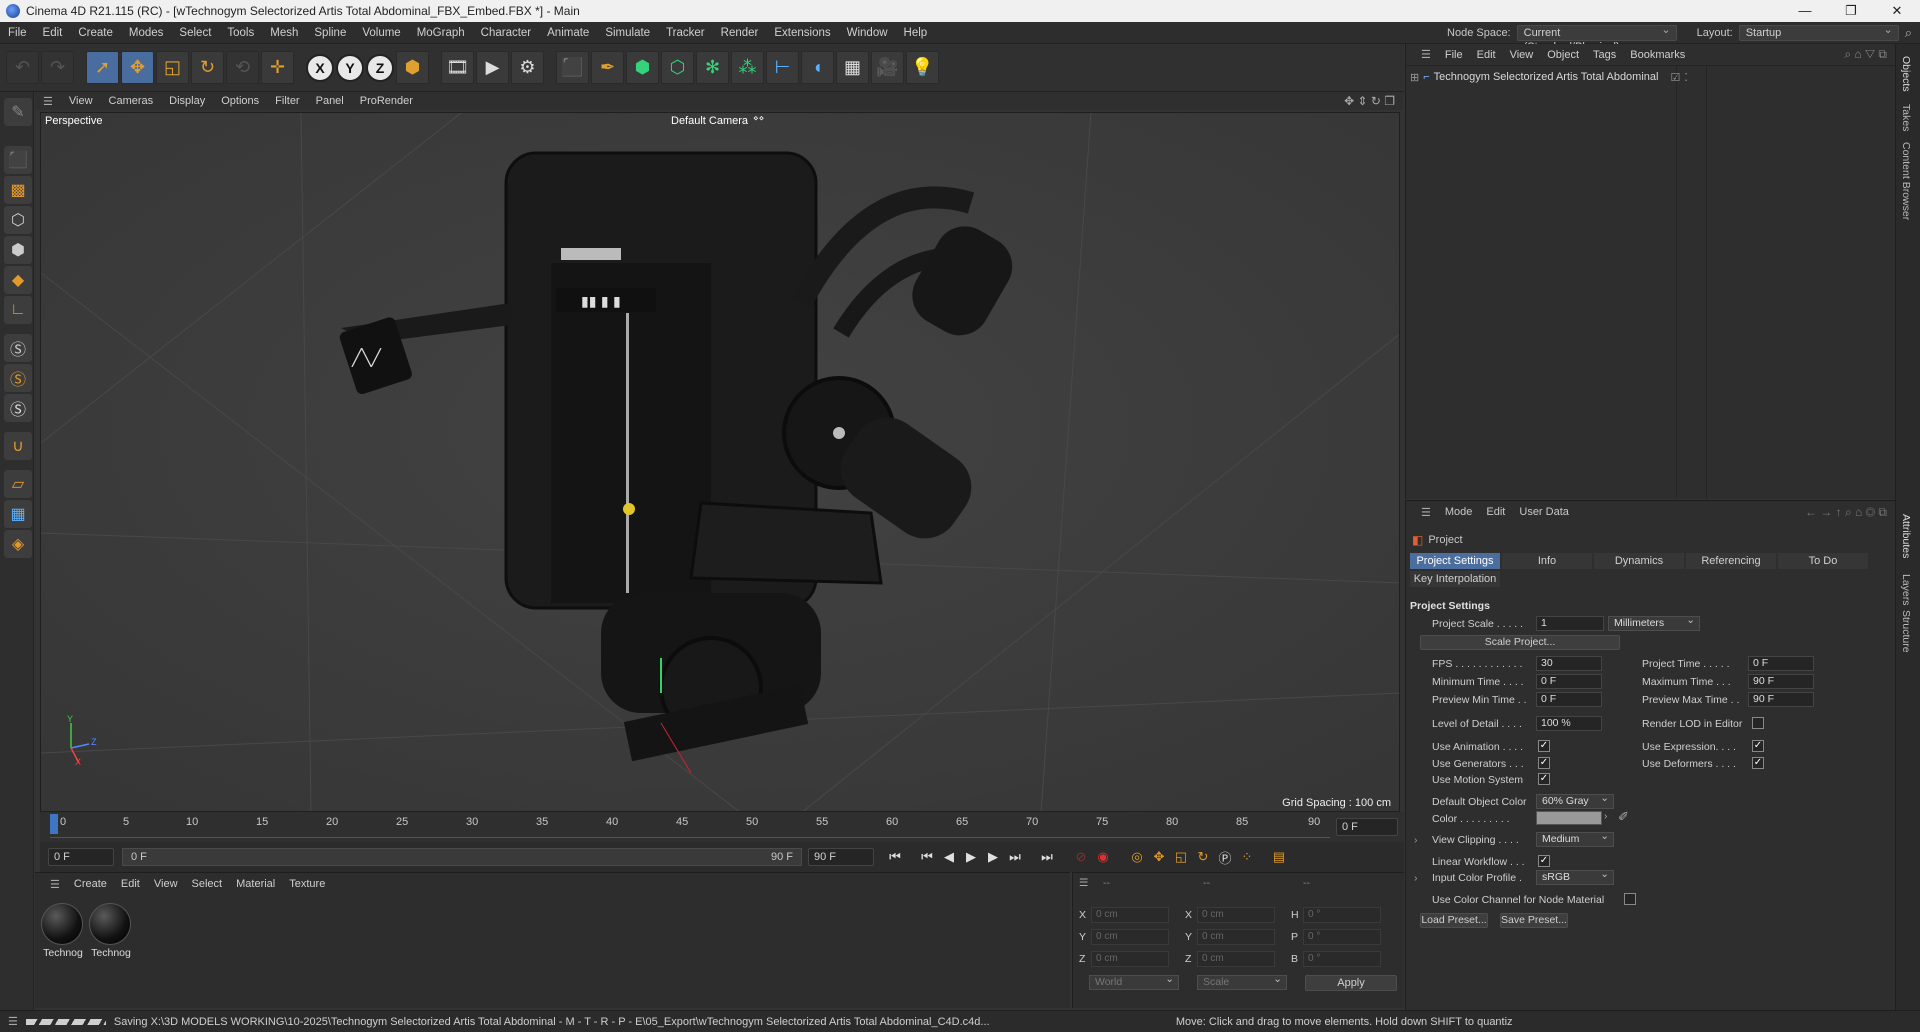  I want to click on render-lod-checkbox, so click(1758, 723).